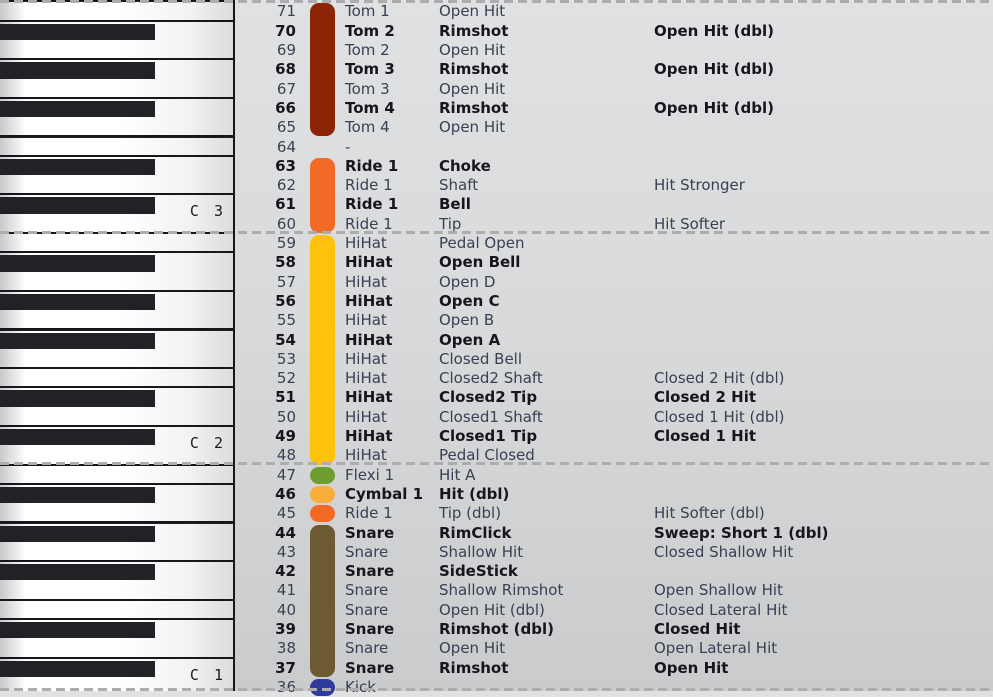  Describe the element at coordinates (613, 340) in the screenshot. I see `note-row: 54 HiHat Open A` at that location.